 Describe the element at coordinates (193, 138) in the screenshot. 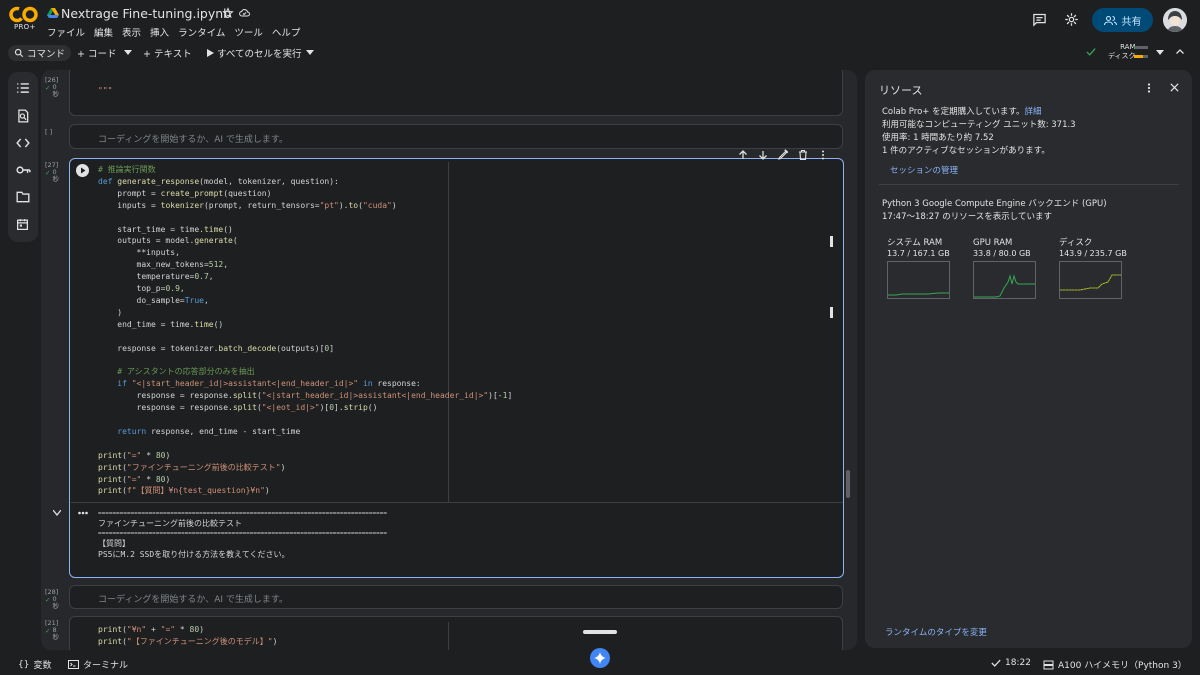

I see `empty-cell-placeholder: コーディングを開始するか、AI で生成します。` at that location.